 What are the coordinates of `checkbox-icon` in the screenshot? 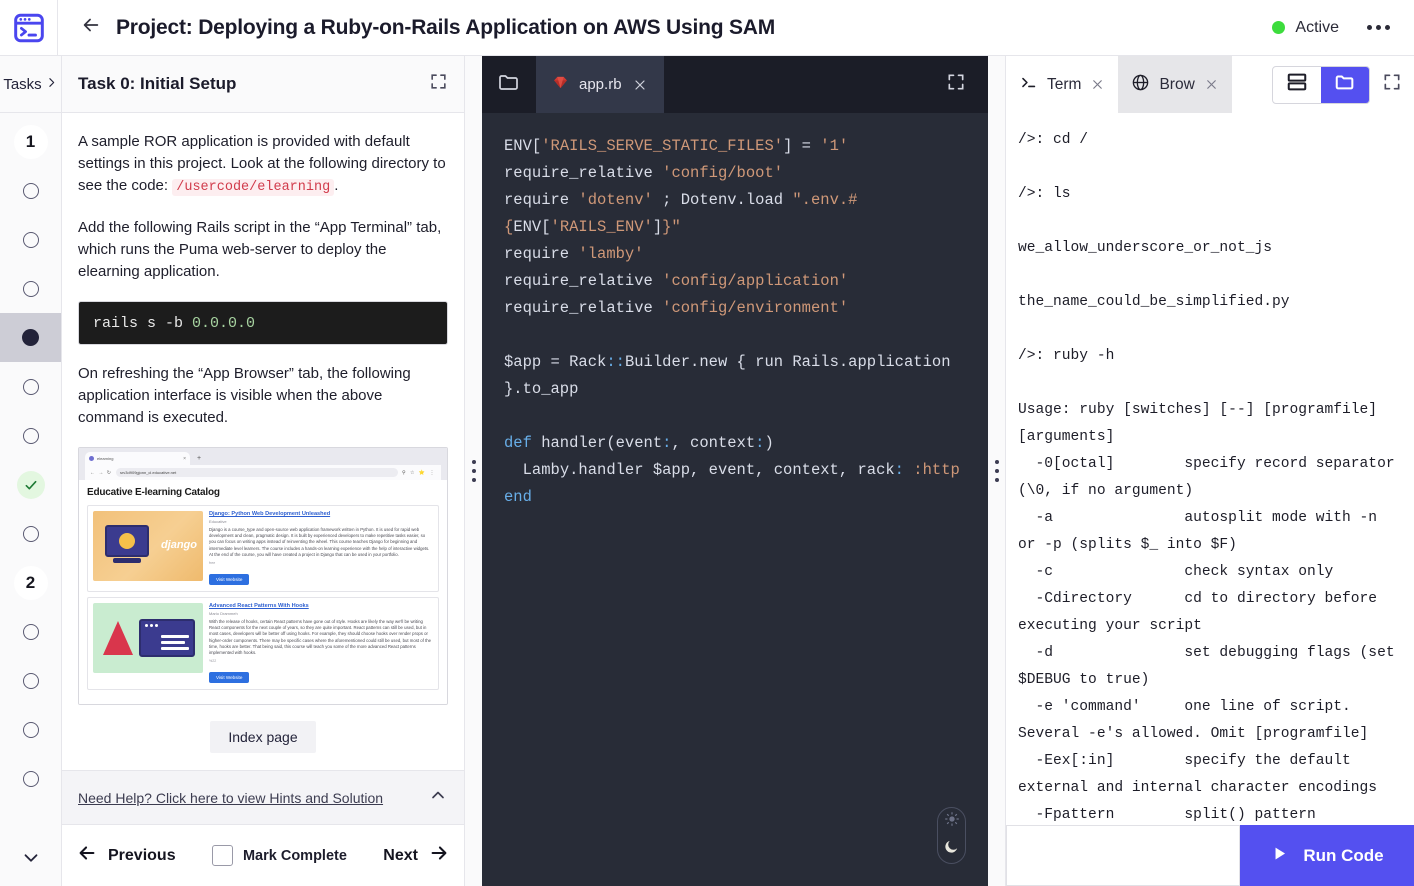 It's located at (222, 855).